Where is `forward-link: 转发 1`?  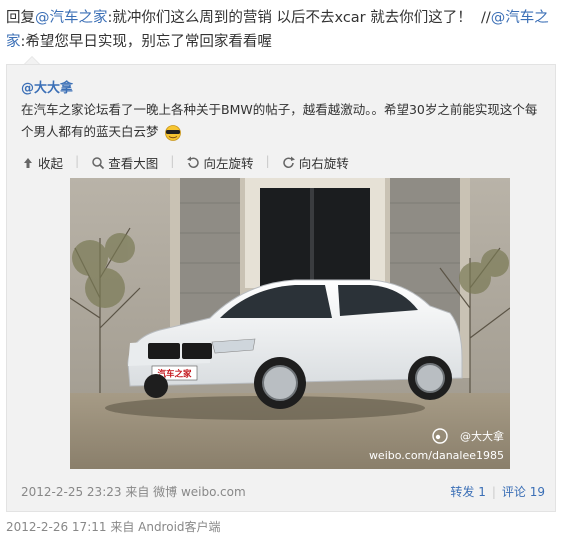 forward-link: 转发 1 is located at coordinates (467, 491).